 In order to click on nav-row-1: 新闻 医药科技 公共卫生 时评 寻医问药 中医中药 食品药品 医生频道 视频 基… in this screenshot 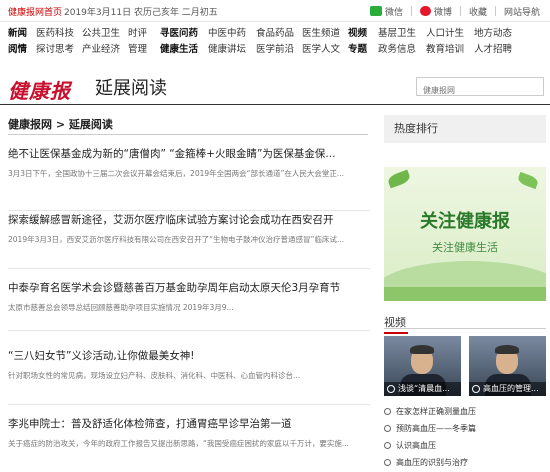, I will do `click(276, 34)`.